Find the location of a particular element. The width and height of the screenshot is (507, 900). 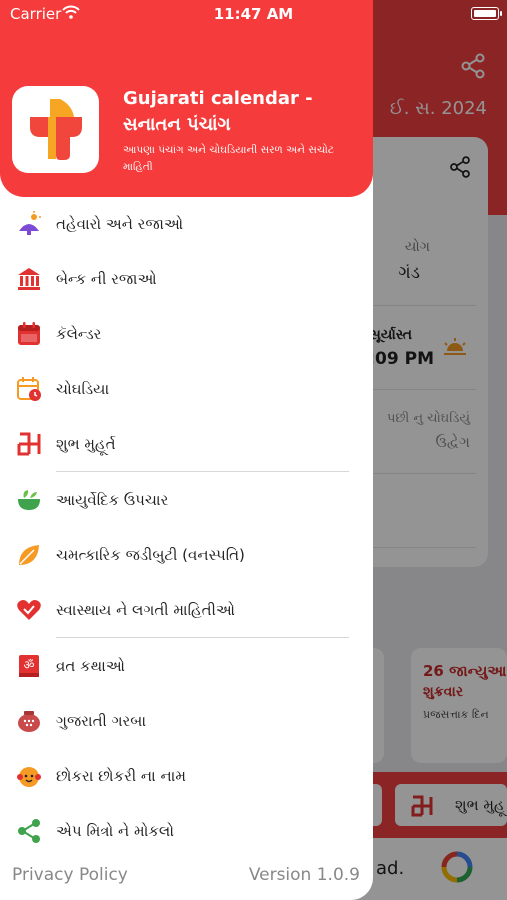

clock: 11:47 AM is located at coordinates (253, 14).